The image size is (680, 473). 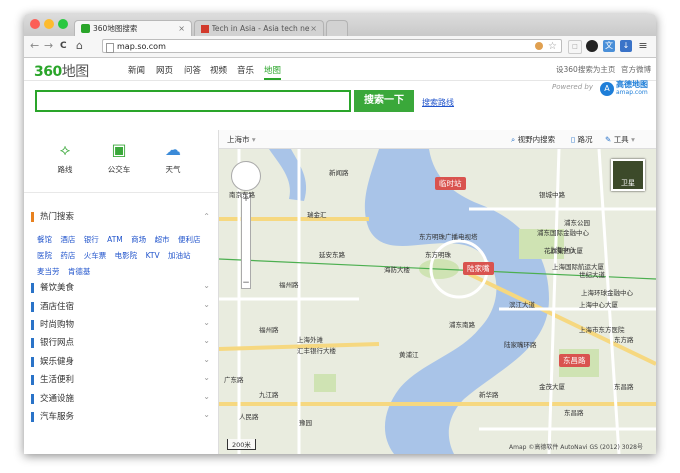 I want to click on official-weibo-link: 官方微博, so click(x=636, y=69).